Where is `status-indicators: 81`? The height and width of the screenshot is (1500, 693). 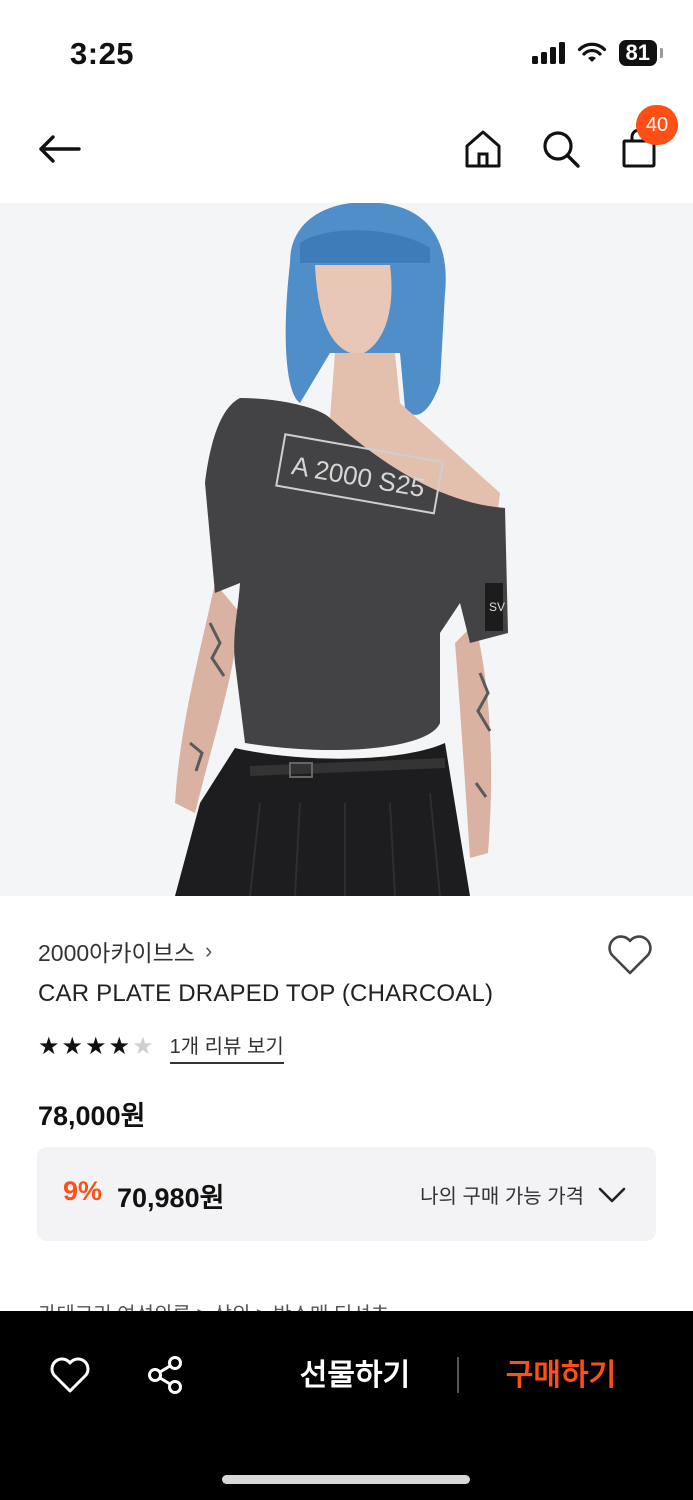 status-indicators: 81 is located at coordinates (597, 53).